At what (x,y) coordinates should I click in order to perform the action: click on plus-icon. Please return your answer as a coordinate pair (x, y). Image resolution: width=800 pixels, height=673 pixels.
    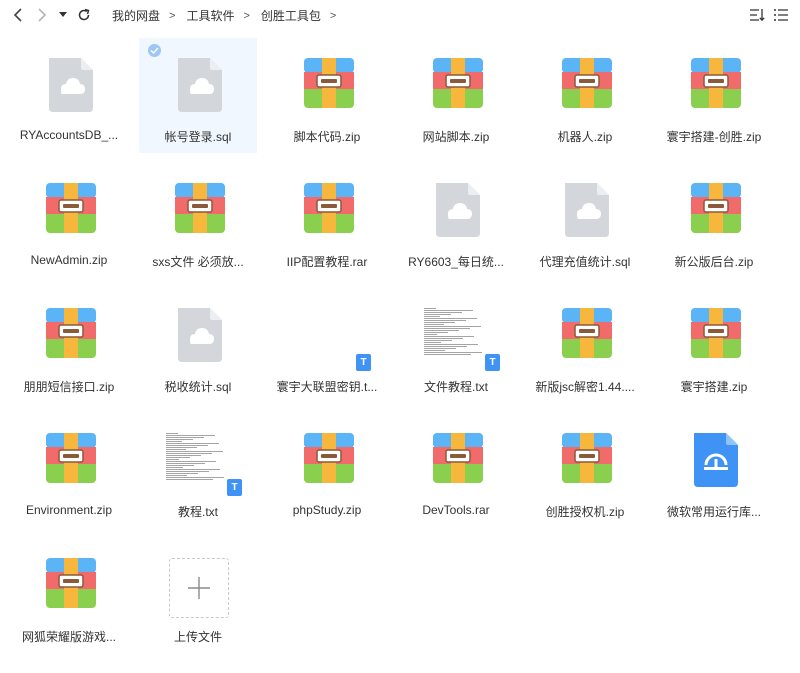
    Looking at the image, I should click on (199, 588).